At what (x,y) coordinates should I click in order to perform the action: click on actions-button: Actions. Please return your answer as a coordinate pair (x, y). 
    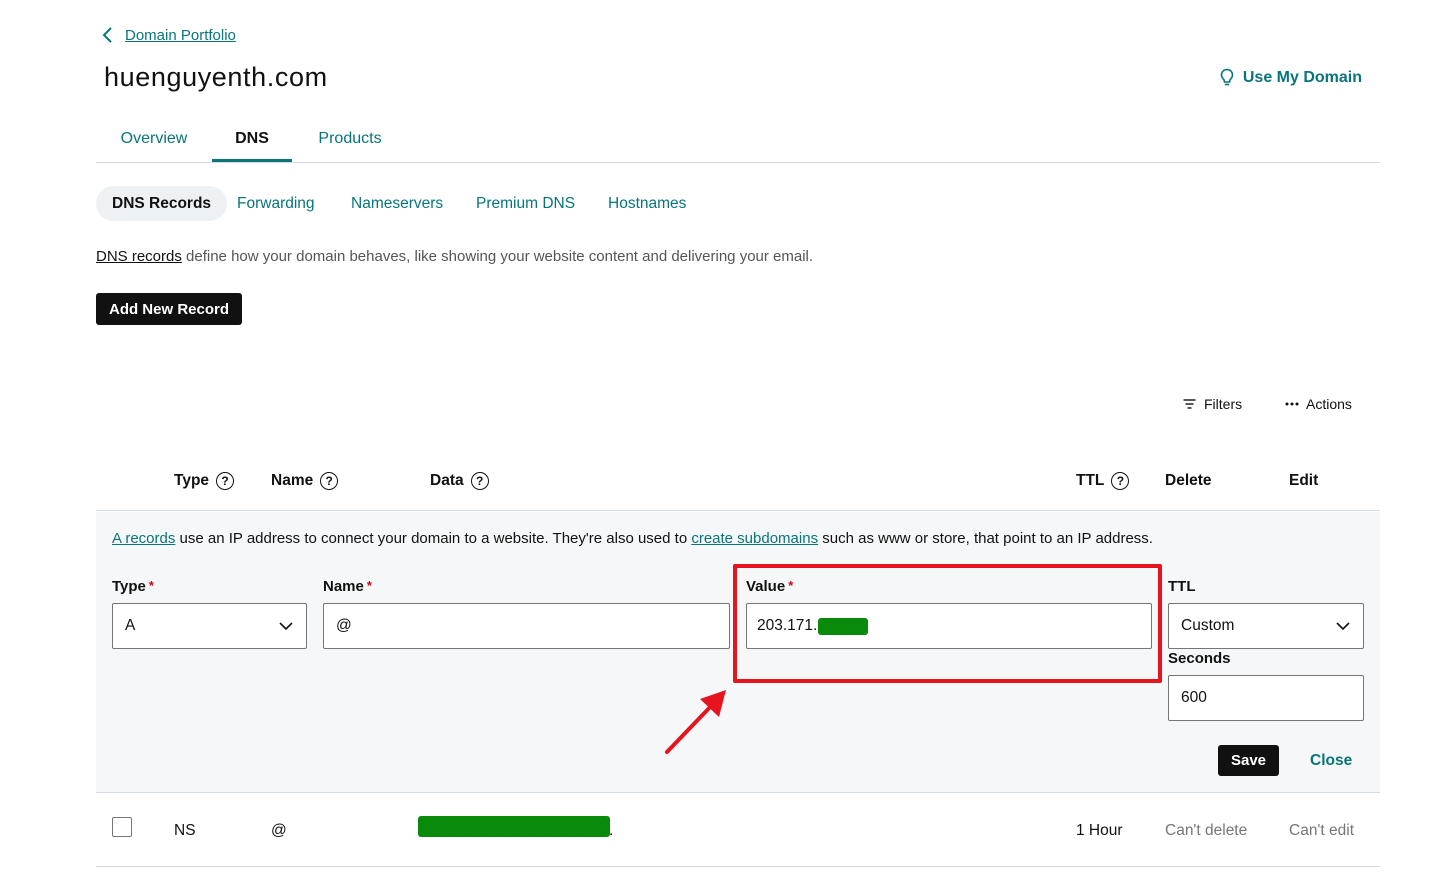
    Looking at the image, I should click on (1318, 404).